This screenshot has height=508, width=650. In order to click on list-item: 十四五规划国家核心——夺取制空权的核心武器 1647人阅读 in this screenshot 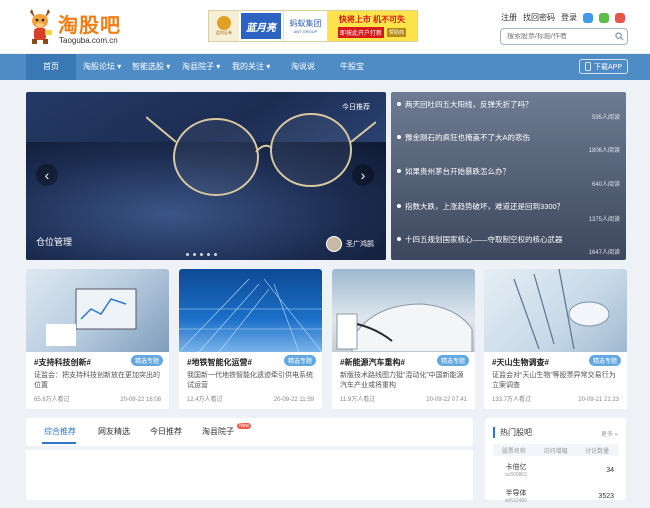, I will do `click(508, 242)`.